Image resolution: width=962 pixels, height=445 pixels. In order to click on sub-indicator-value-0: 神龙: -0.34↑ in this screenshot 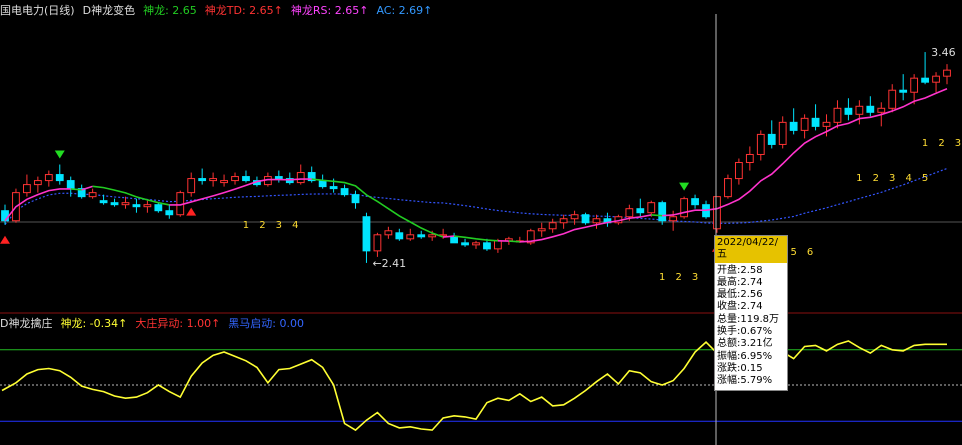, I will do `click(94, 323)`.